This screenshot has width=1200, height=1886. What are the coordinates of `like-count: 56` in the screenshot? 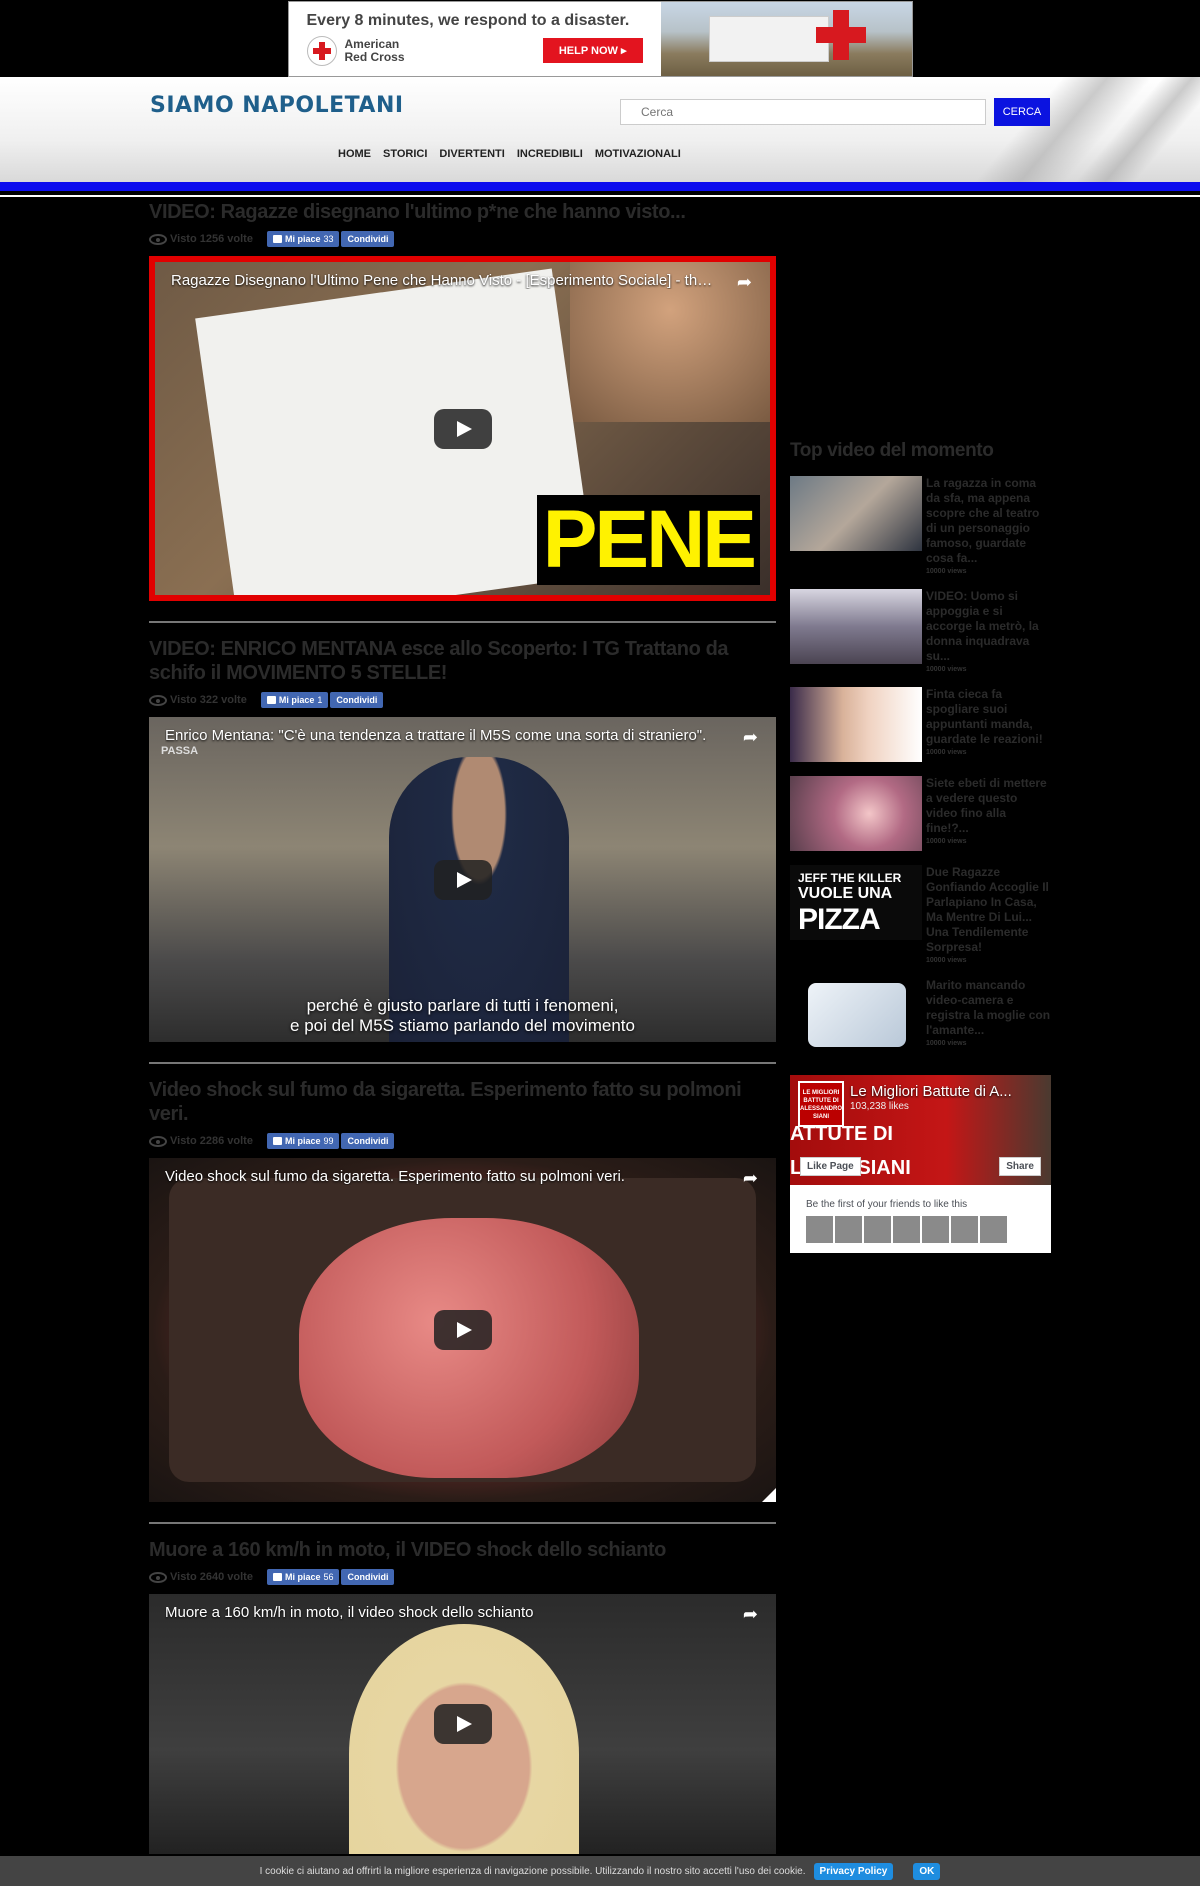 It's located at (328, 1577).